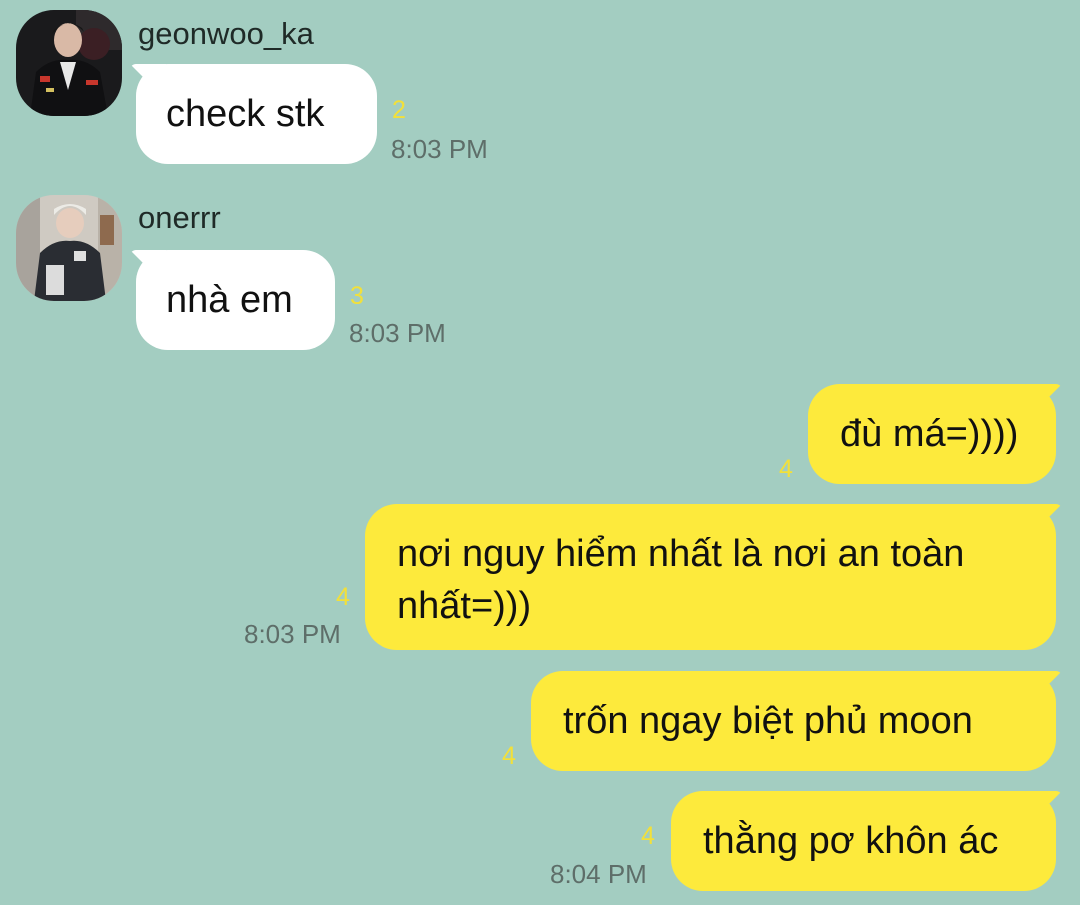 The image size is (1080, 905). I want to click on message-bubble: nhà em, so click(235, 300).